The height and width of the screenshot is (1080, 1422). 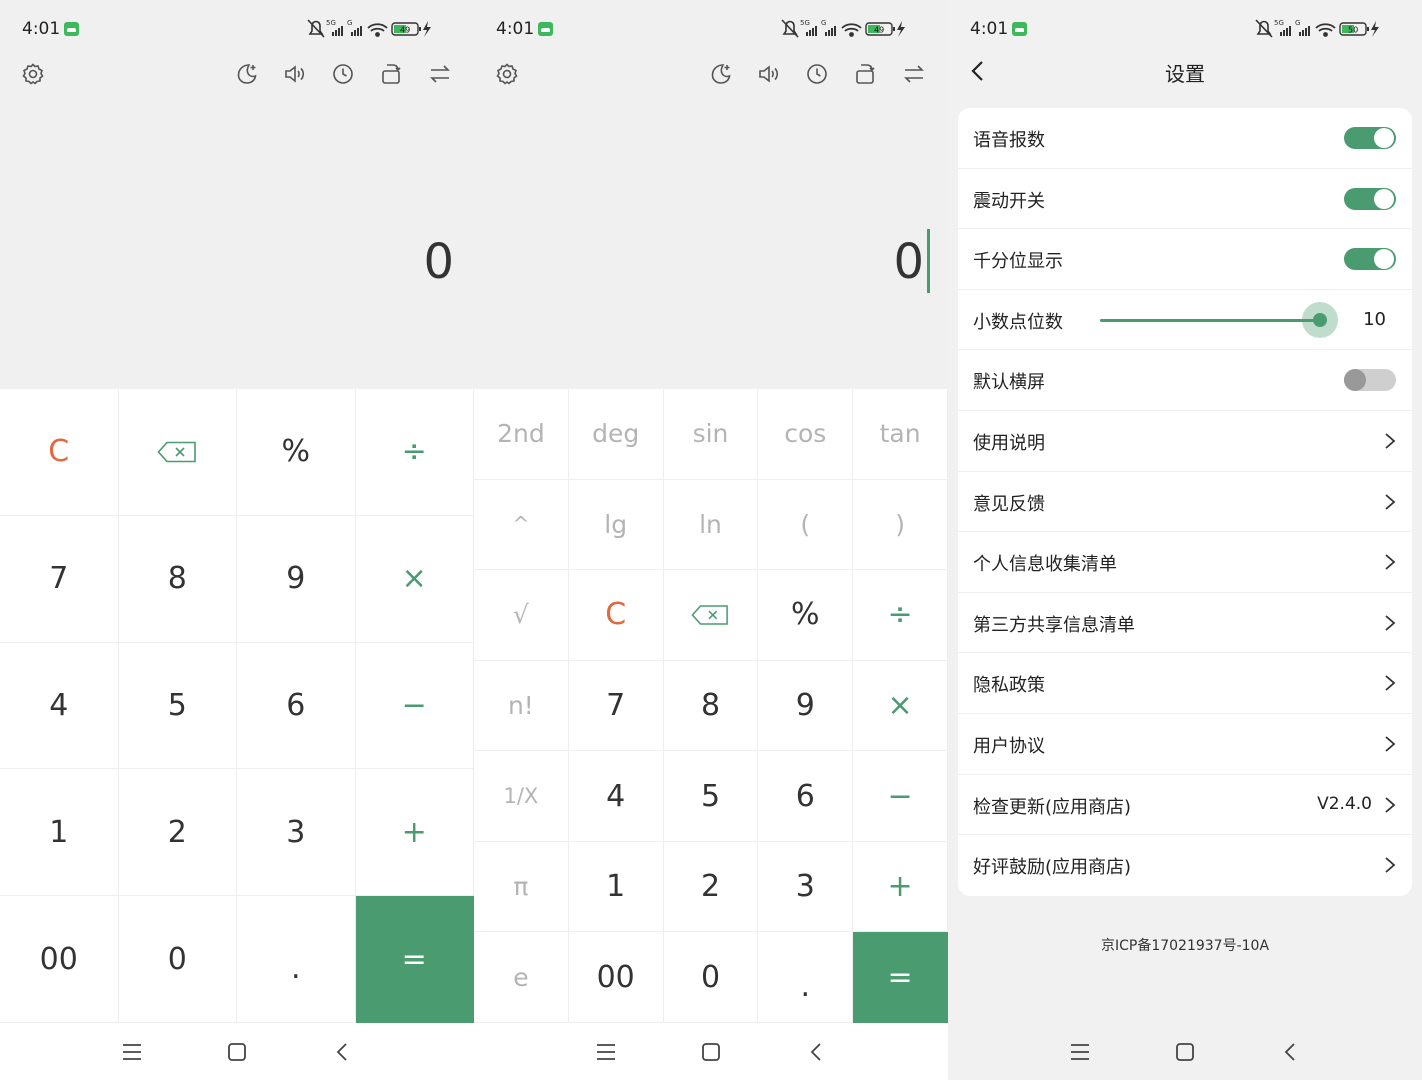 What do you see at coordinates (1009, 746) in the screenshot?
I see `setting-label: 用户协议` at bounding box center [1009, 746].